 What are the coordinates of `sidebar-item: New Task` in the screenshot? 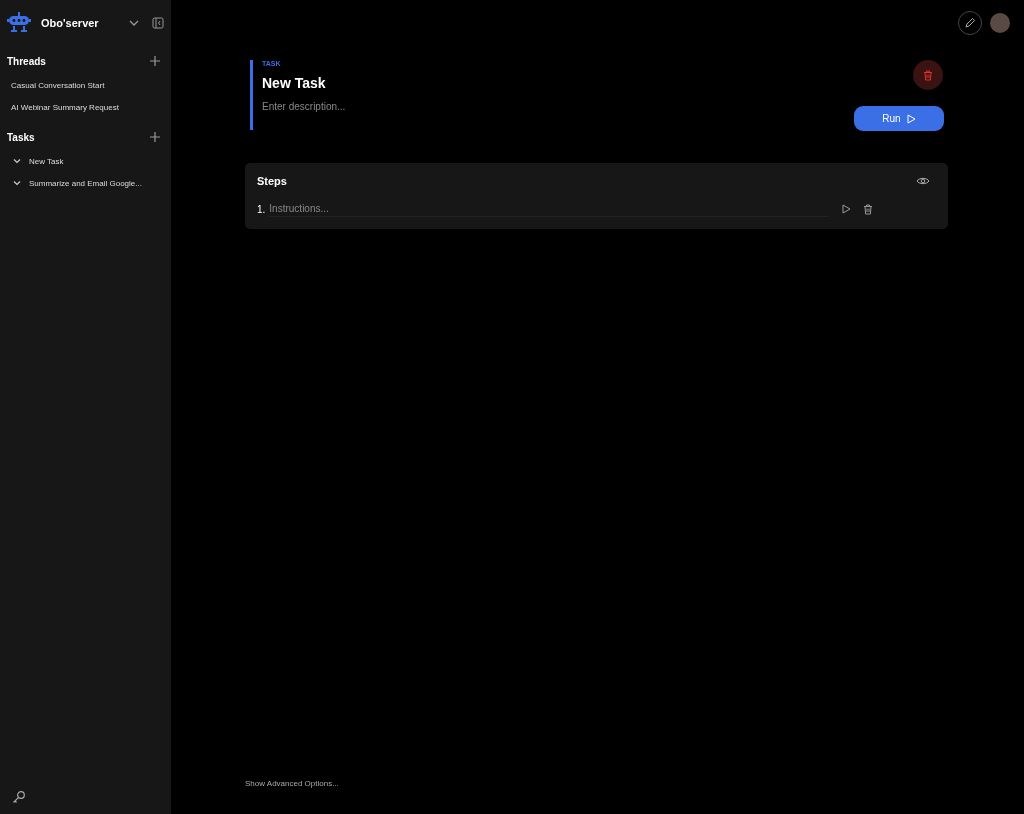 It's located at (46, 161).